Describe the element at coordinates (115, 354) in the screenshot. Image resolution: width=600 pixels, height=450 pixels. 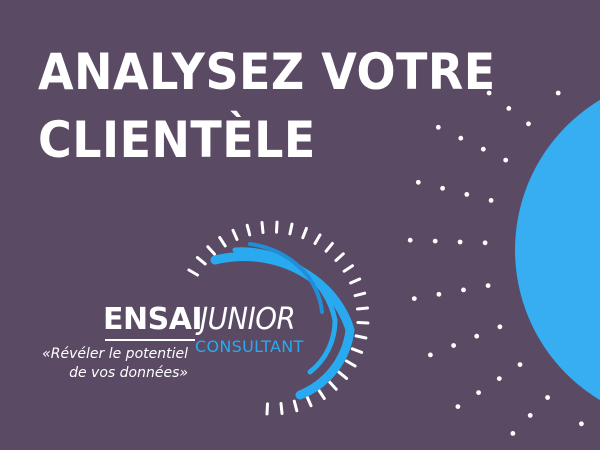
I see `tagline-line-1: «Révéler le potentiel` at that location.